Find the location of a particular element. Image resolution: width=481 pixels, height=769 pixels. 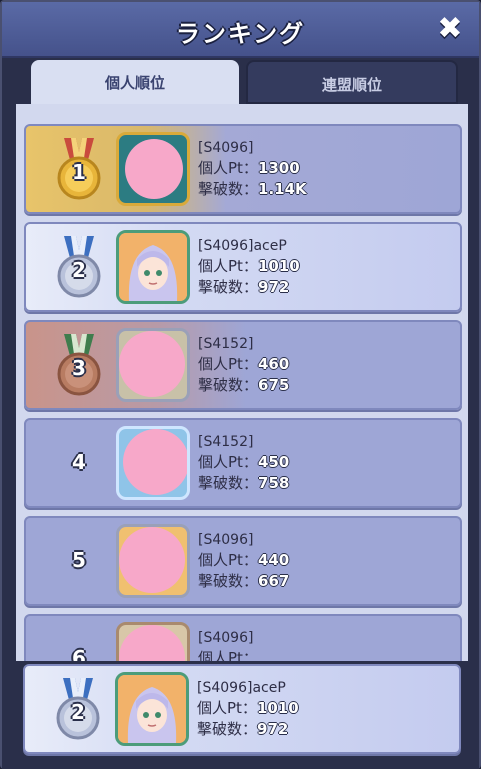

player-info: [S4096] 個人Pt：1300 撃破数：1.14K is located at coordinates (252, 169).